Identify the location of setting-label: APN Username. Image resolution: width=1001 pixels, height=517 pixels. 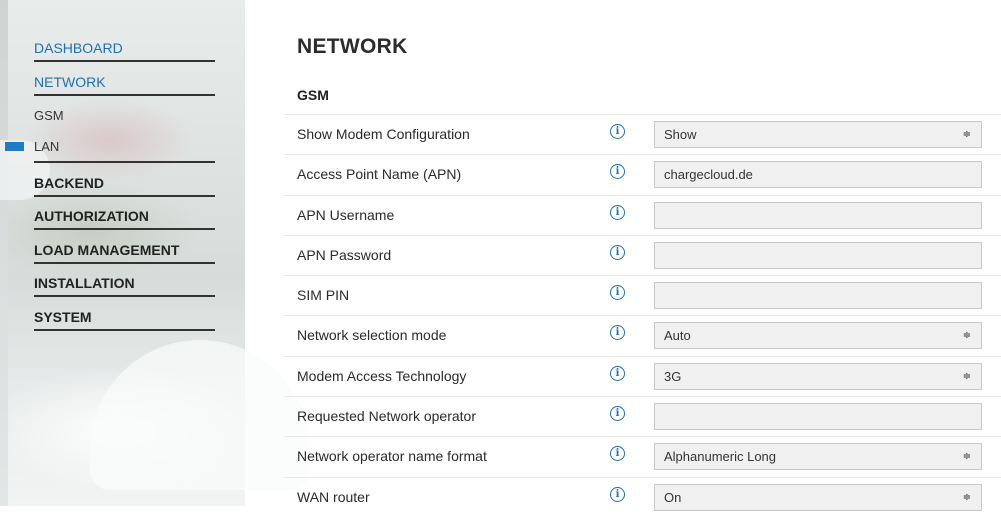
(346, 214).